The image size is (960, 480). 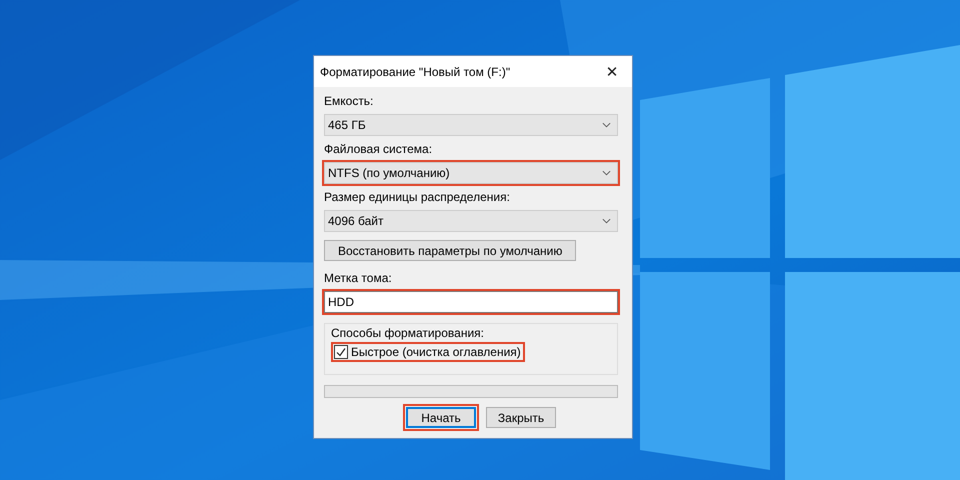 What do you see at coordinates (349, 101) in the screenshot?
I see `field-label: Емкость:` at bounding box center [349, 101].